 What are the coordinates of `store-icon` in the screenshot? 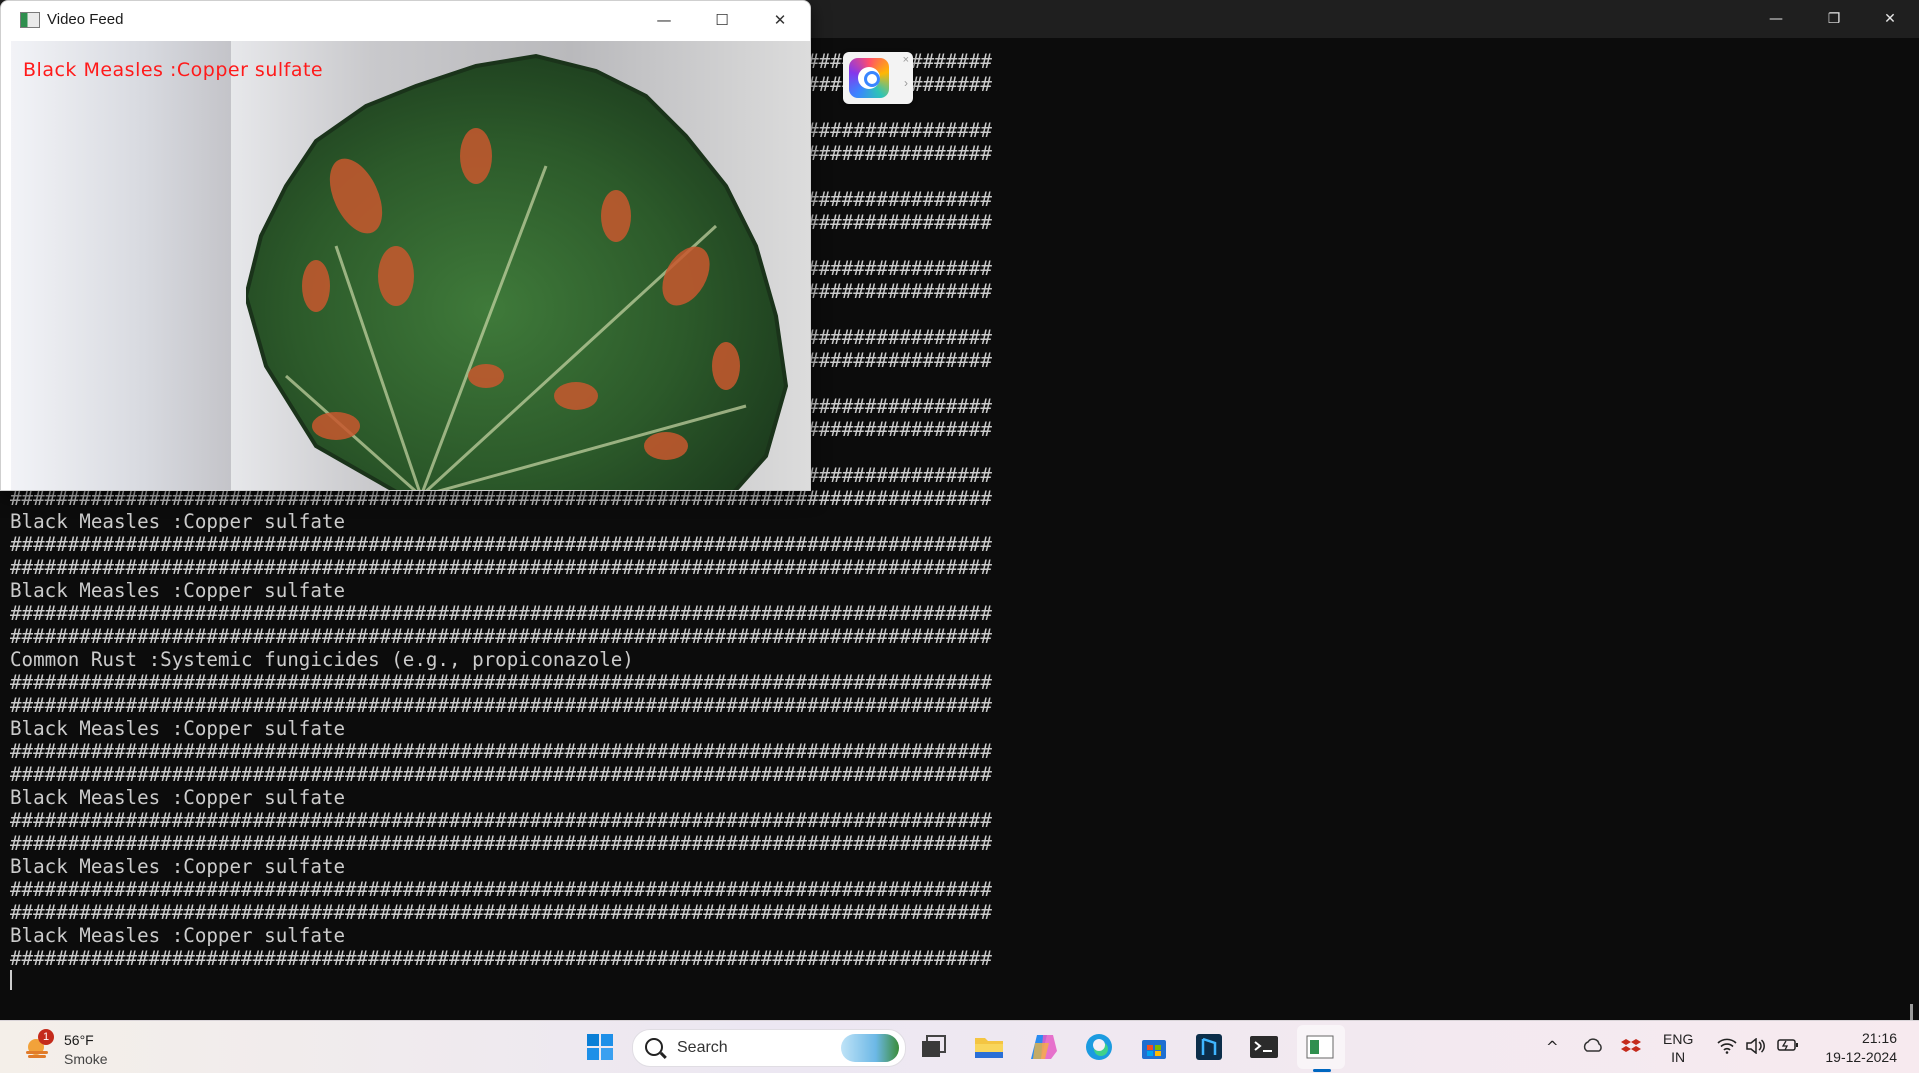 It's located at (1154, 1049).